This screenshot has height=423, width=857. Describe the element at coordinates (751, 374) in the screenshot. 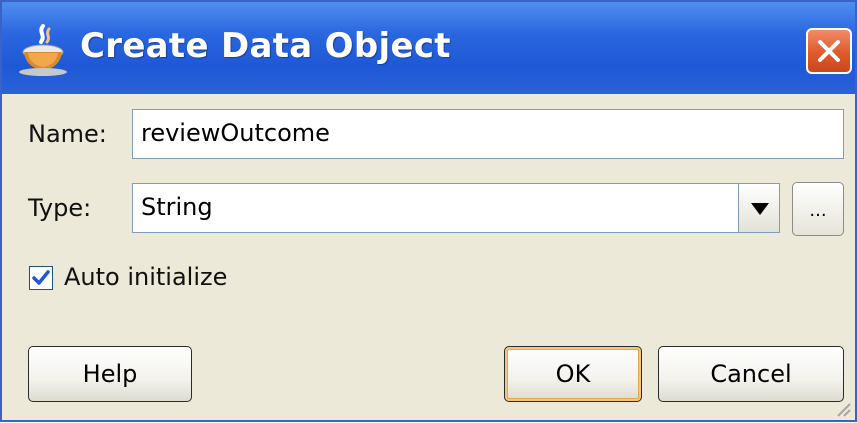

I see `cancel-button: Cancel` at that location.